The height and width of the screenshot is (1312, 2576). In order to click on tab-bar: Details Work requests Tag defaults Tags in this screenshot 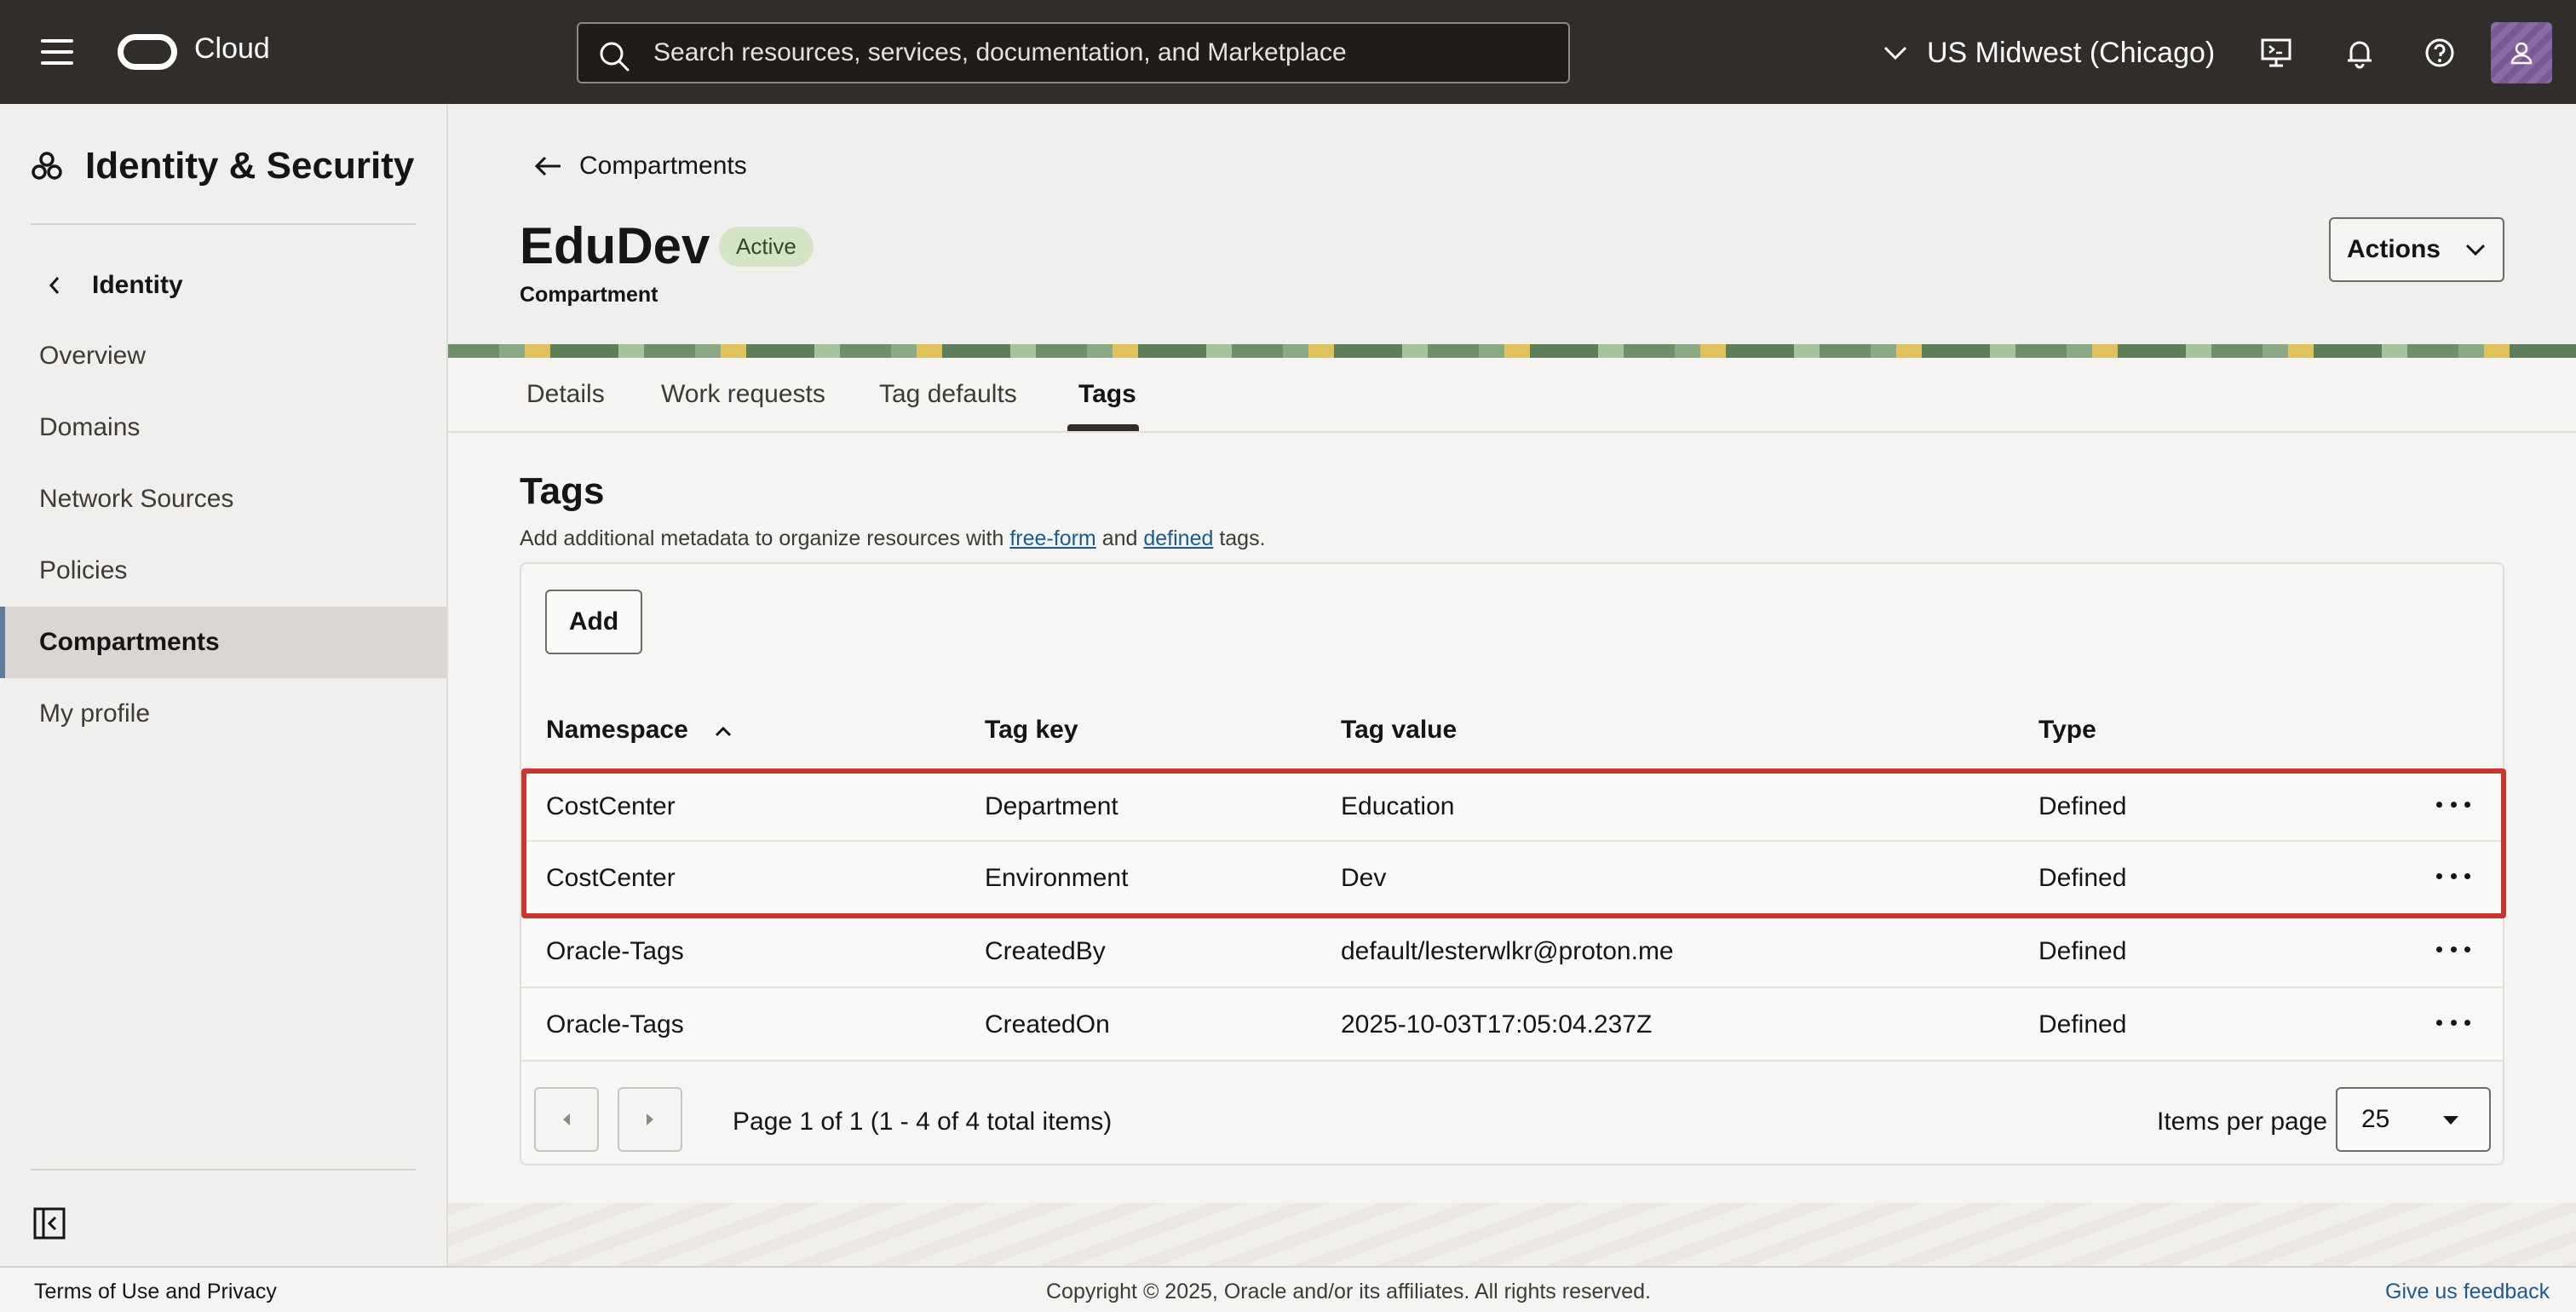, I will do `click(1512, 395)`.